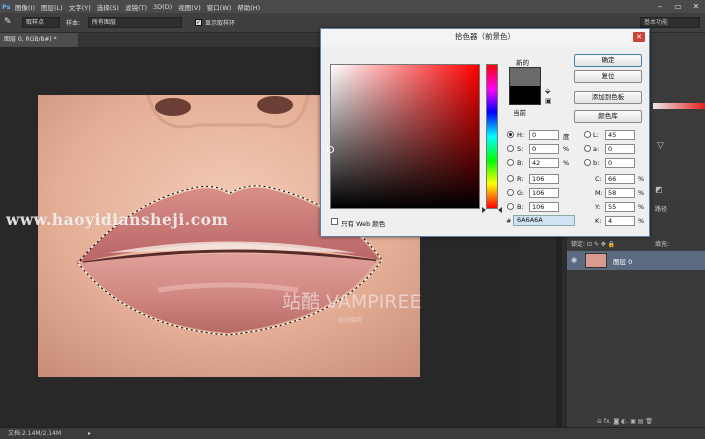  I want to click on adjustment-triangle-icon: ▽, so click(660, 146).